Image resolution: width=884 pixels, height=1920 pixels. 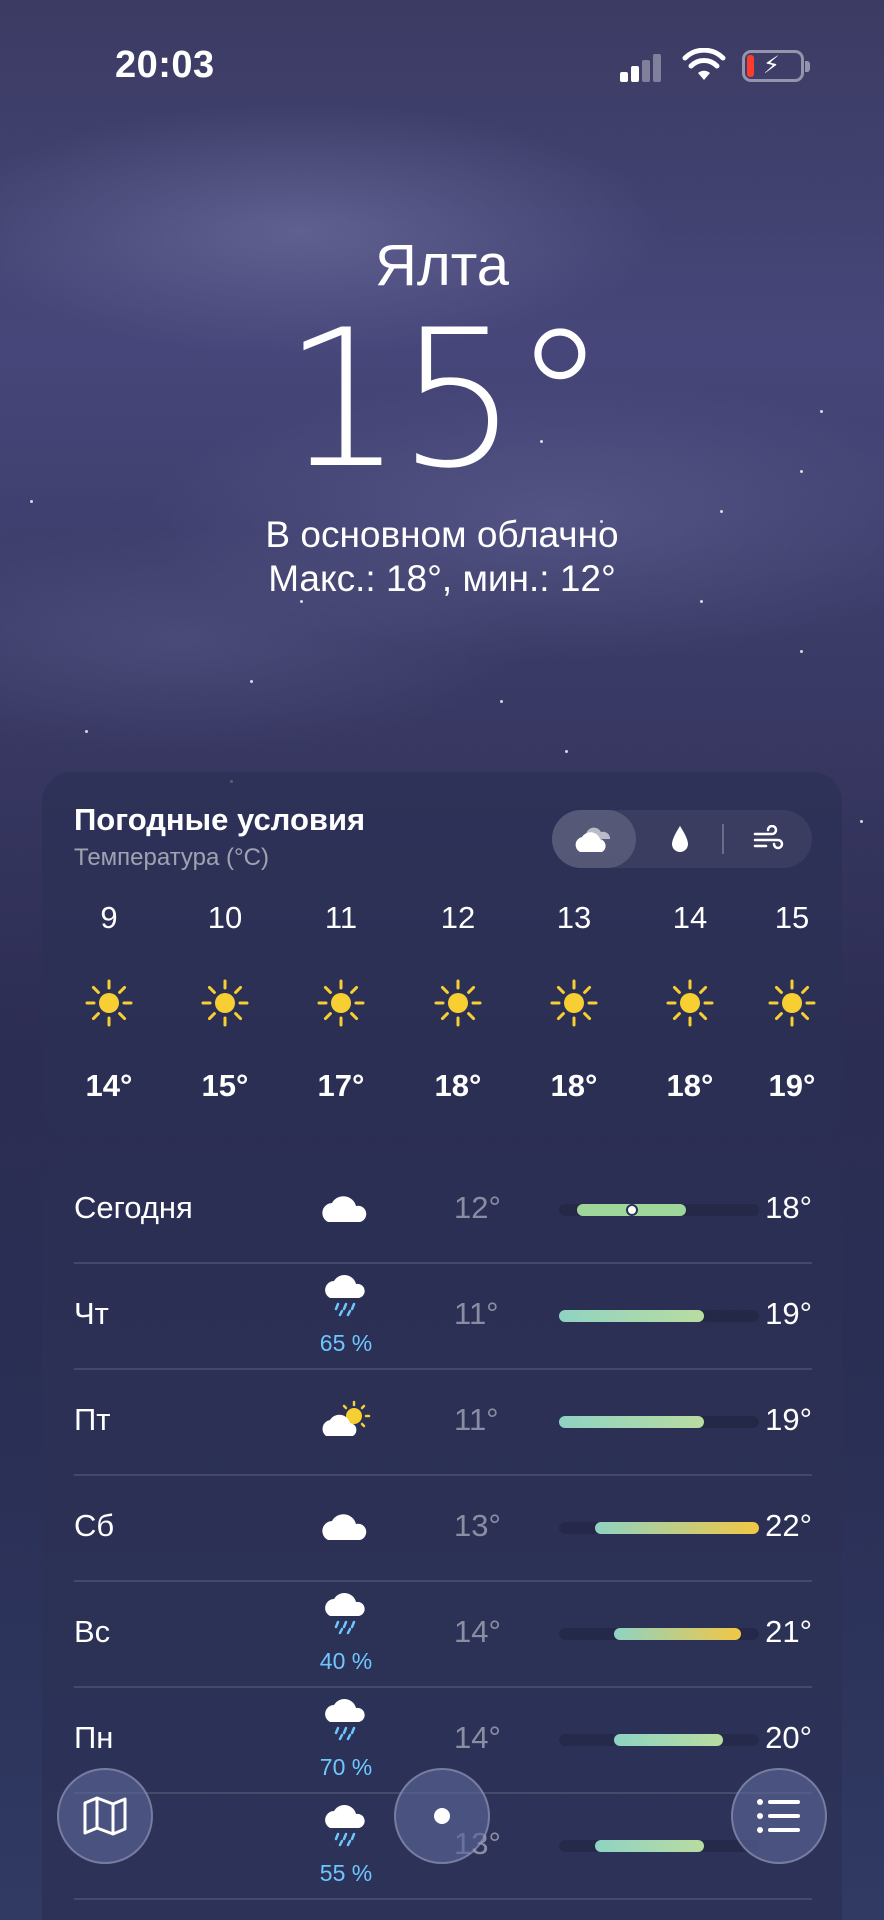 I want to click on precipitation-chance: 65 %, so click(x=346, y=1343).